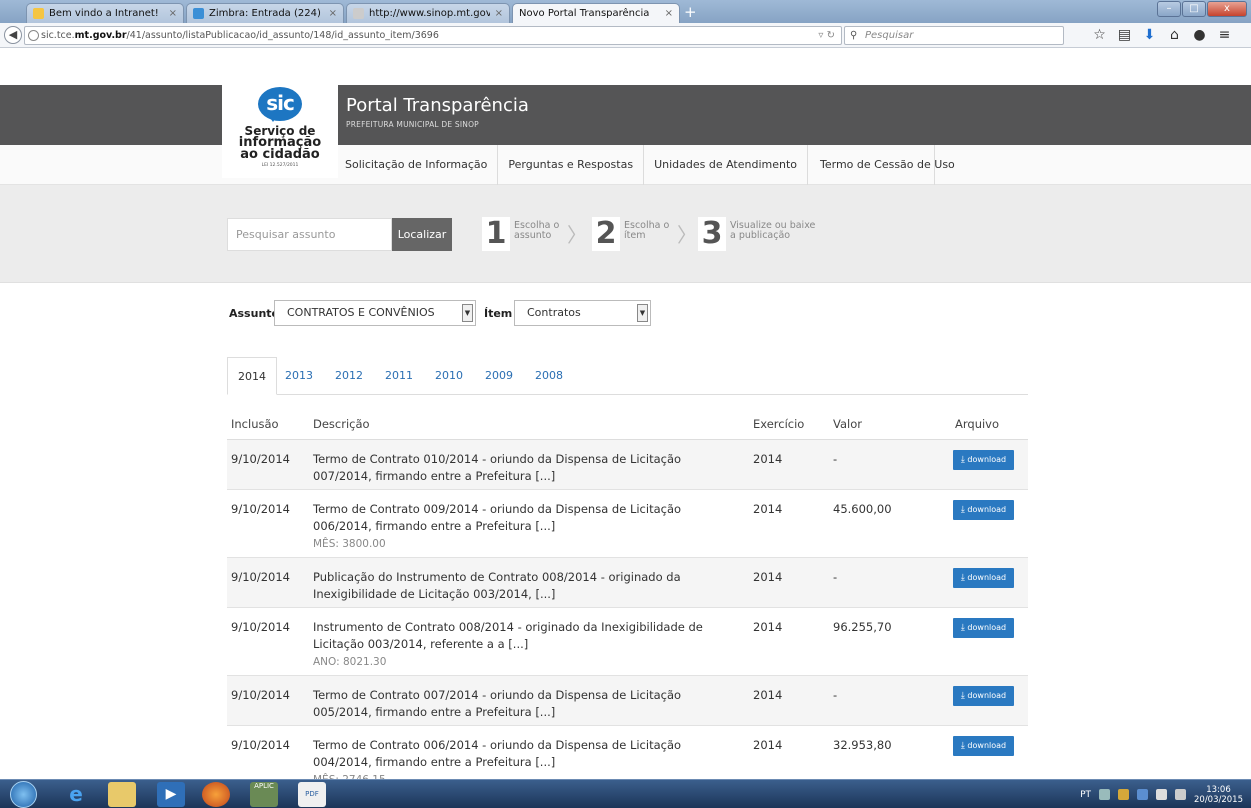 This screenshot has height=808, width=1251. Describe the element at coordinates (23, 794) in the screenshot. I see `start-button-icon` at that location.